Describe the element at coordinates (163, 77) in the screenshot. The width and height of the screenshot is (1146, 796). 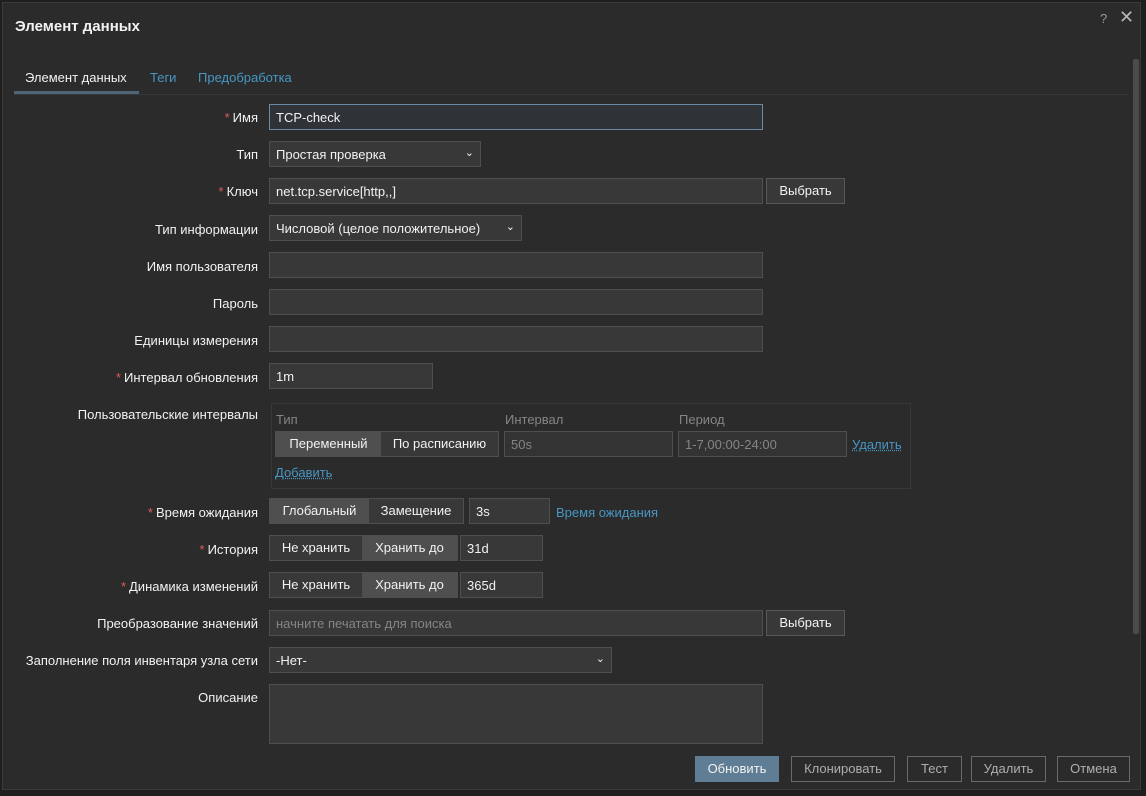
I see `tab-tags: Теги` at that location.